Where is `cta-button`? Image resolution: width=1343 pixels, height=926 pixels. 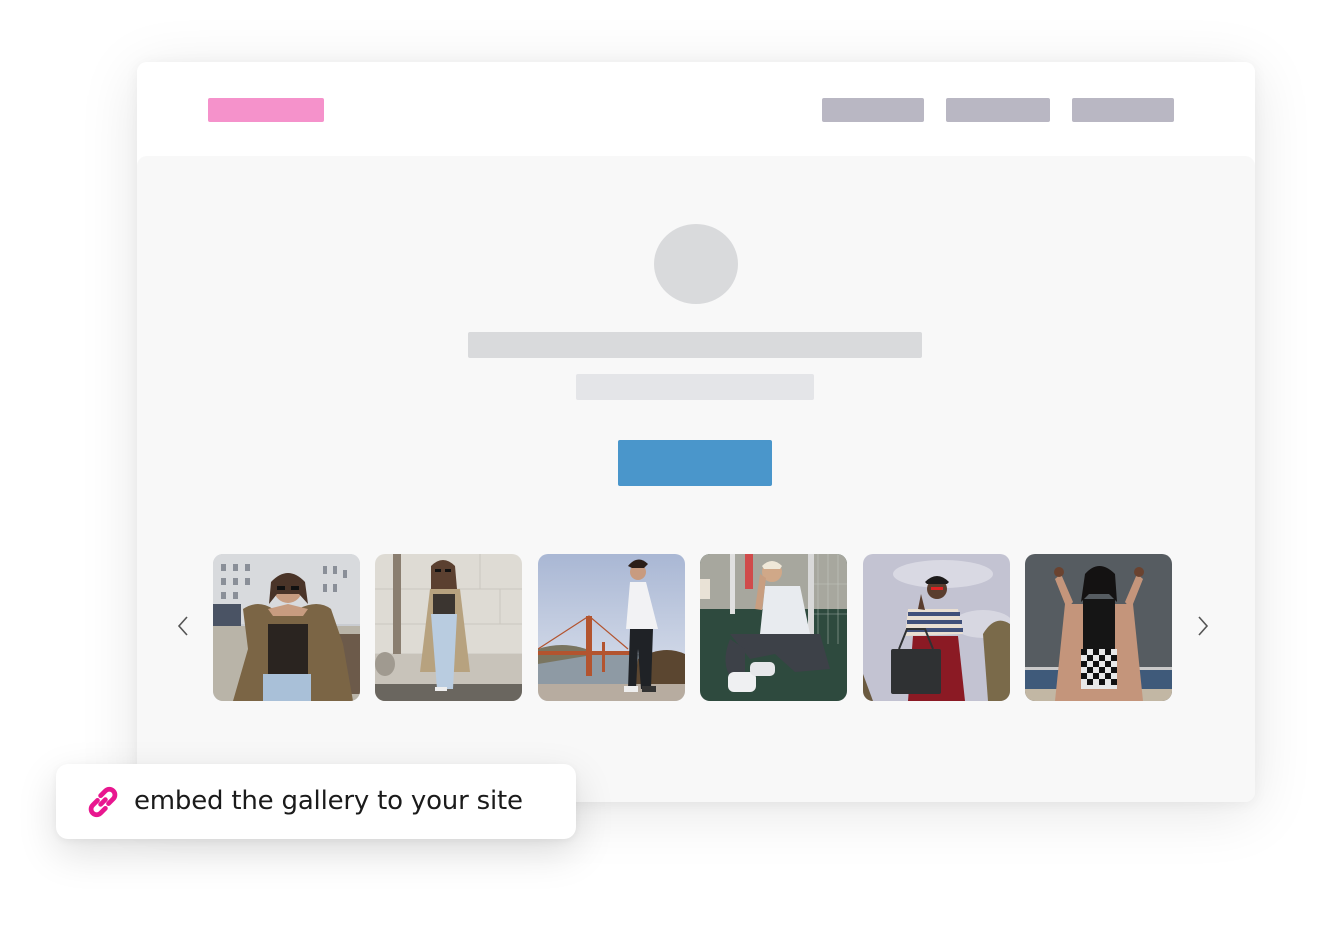 cta-button is located at coordinates (695, 463).